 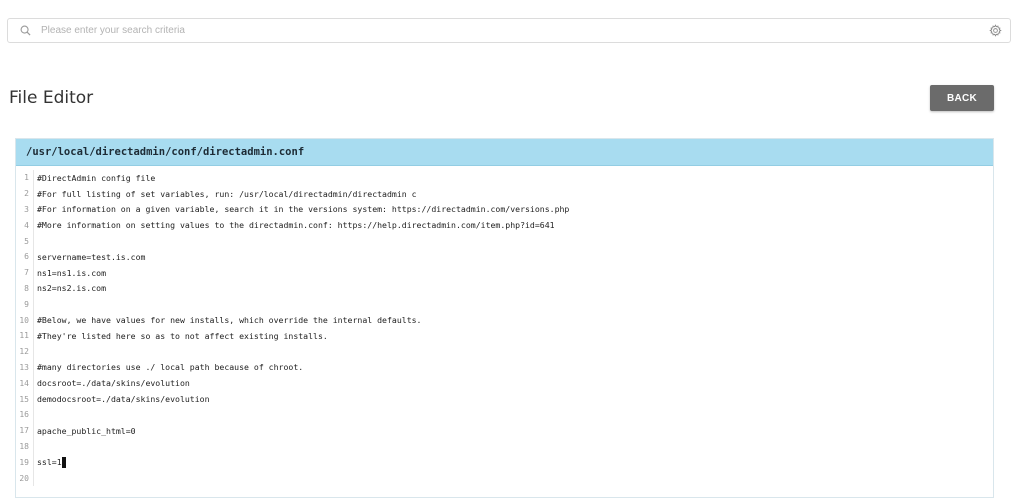 I want to click on code-line: 14 docsroot=./data/skins/evolution, so click(x=504, y=383).